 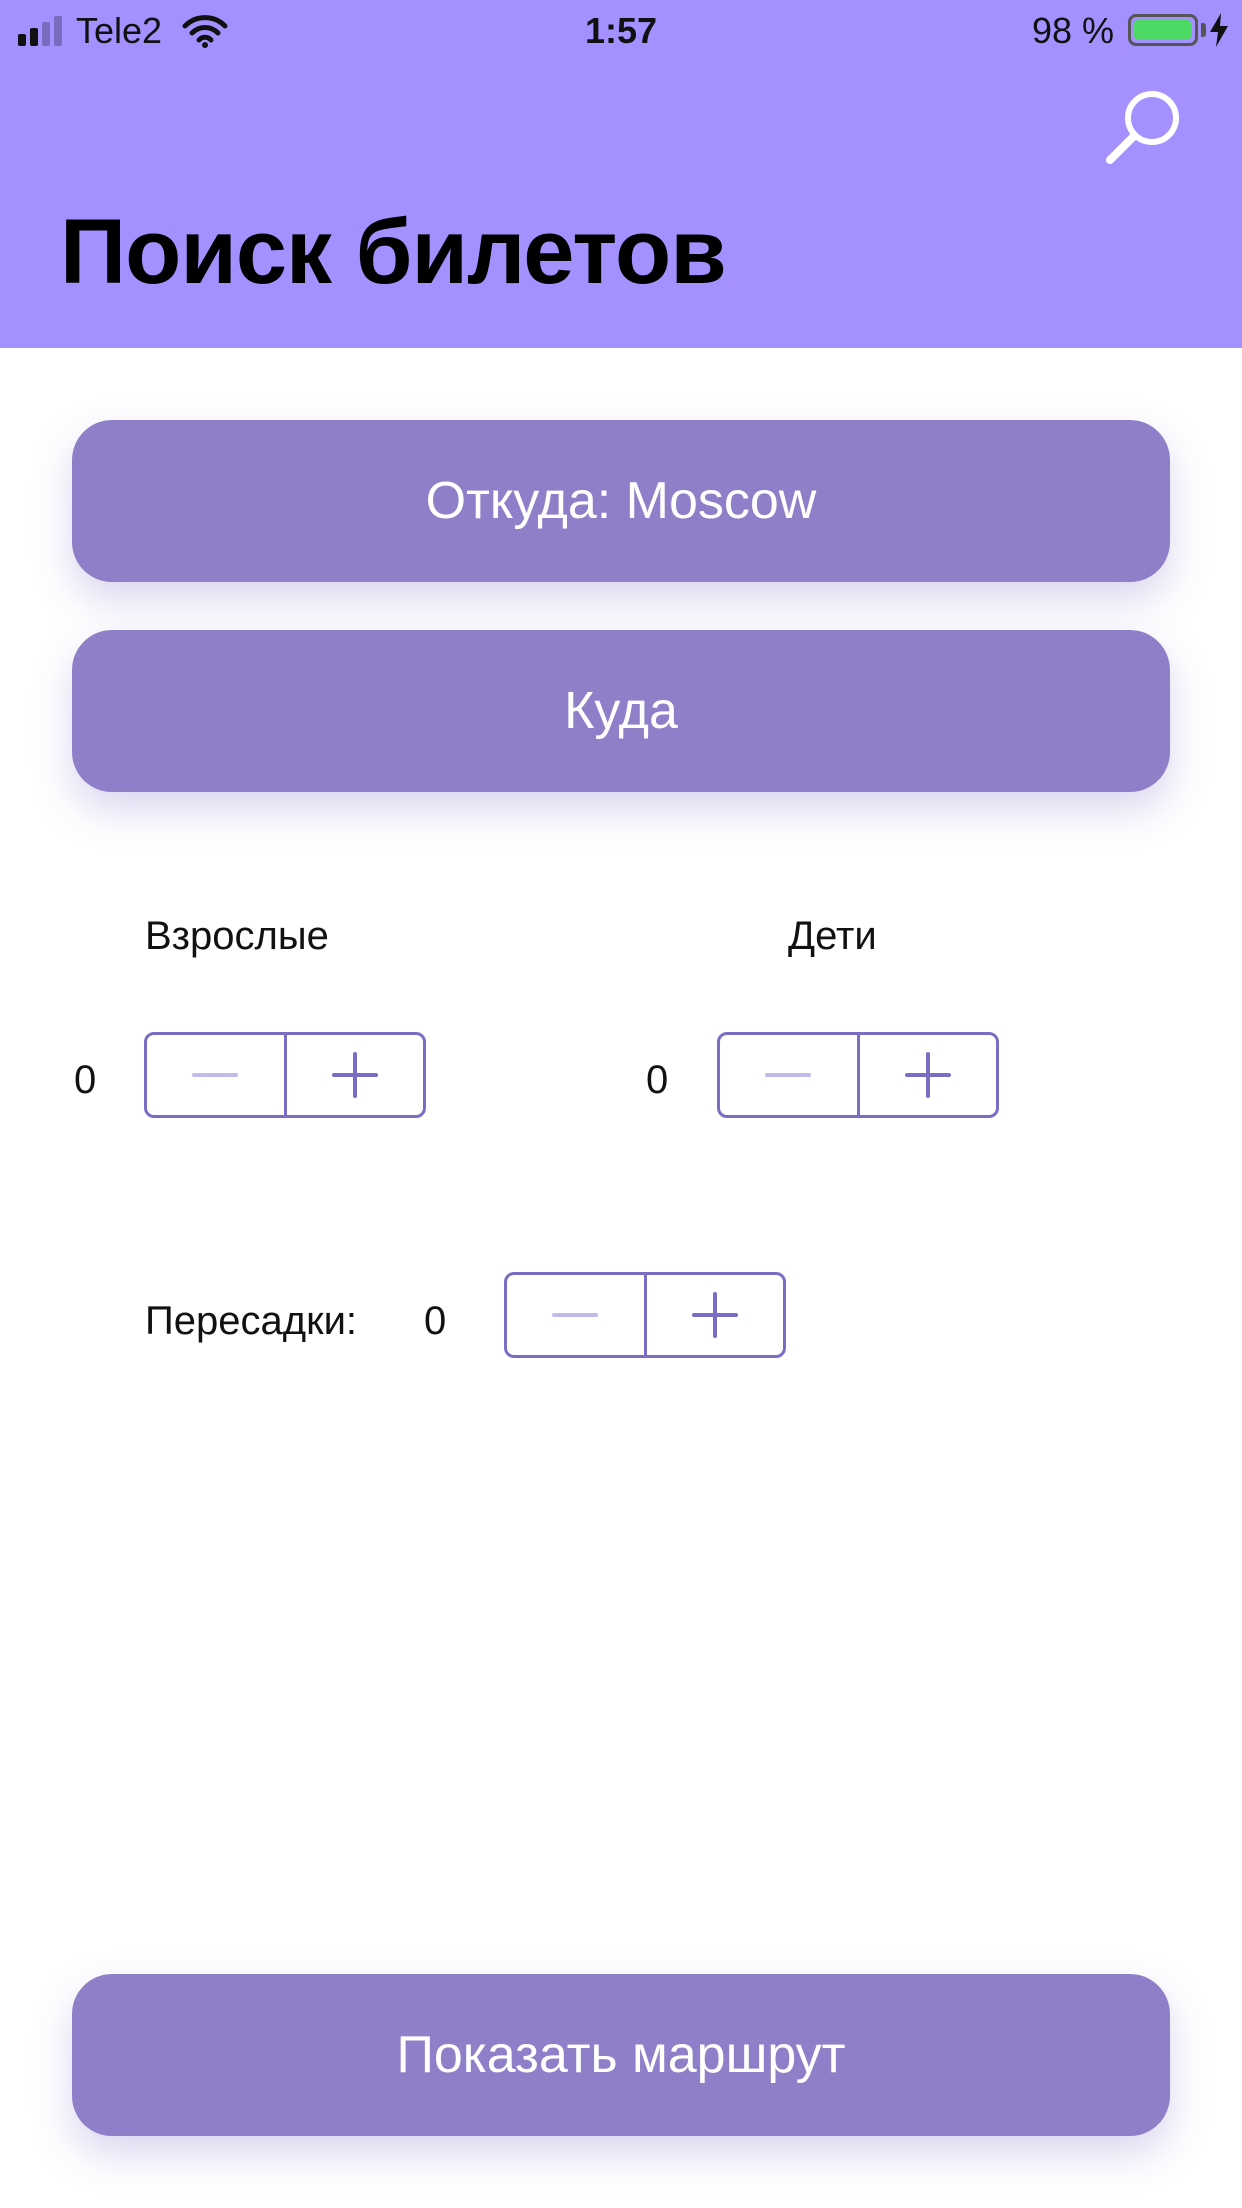 What do you see at coordinates (1143, 127) in the screenshot?
I see `search-icon` at bounding box center [1143, 127].